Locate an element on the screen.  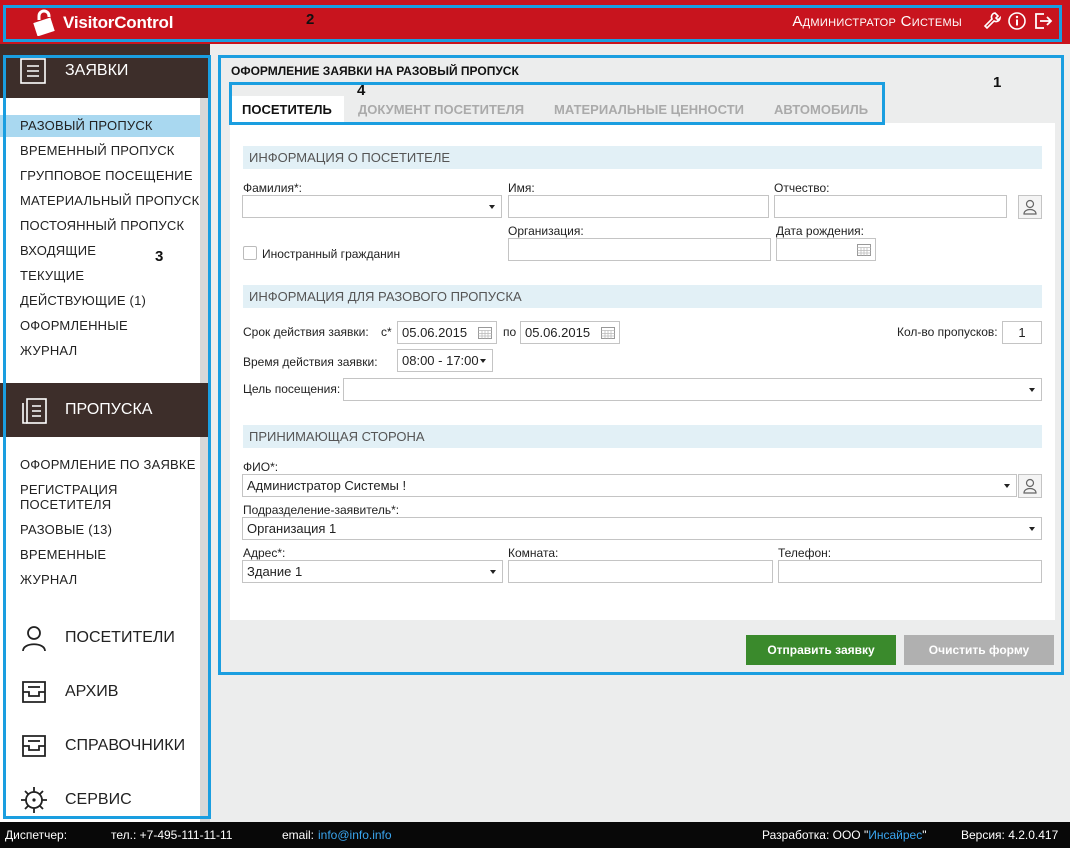
to-label: по is located at coordinates (510, 332).